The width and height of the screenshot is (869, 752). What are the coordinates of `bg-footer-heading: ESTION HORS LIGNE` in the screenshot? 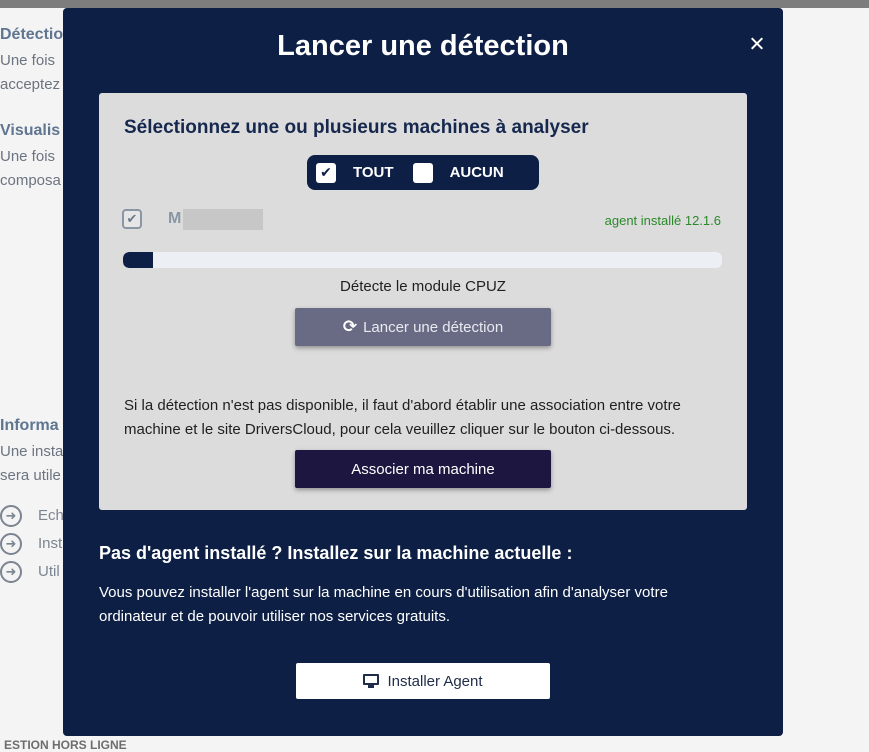 It's located at (65, 745).